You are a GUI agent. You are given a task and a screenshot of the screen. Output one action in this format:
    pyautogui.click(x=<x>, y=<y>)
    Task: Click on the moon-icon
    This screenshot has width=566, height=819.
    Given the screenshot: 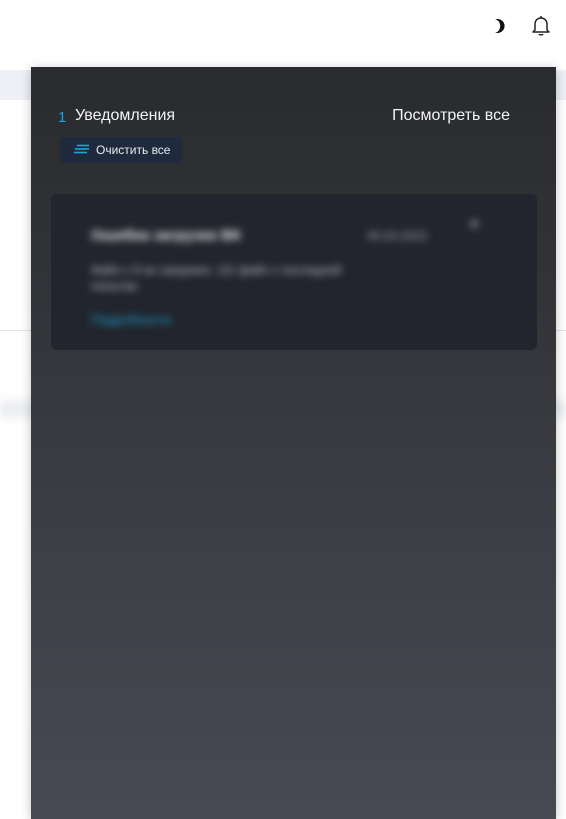 What is the action you would take?
    pyautogui.click(x=498, y=26)
    